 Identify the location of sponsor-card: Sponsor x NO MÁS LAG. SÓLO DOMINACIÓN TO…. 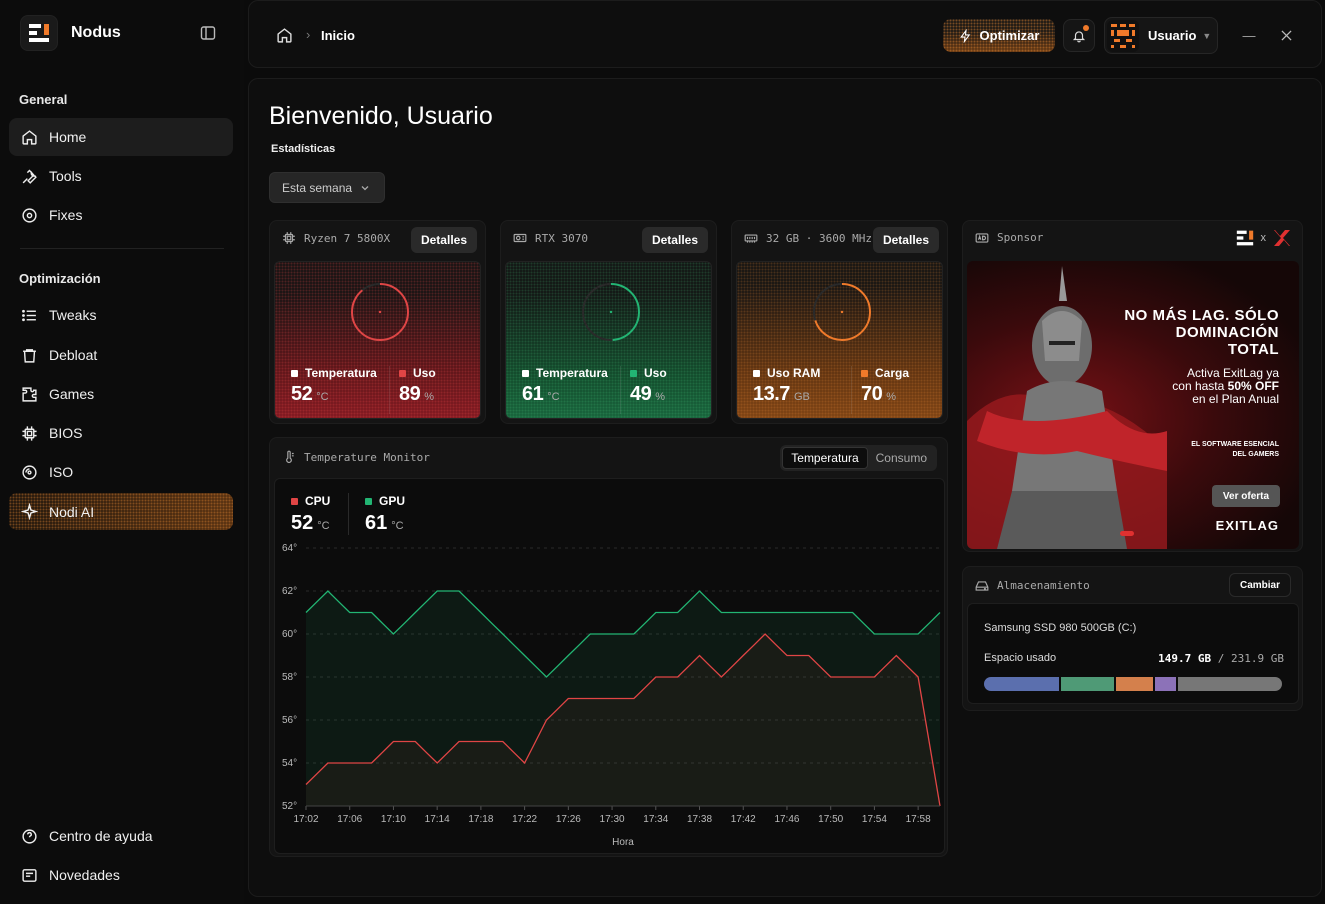
(1132, 386).